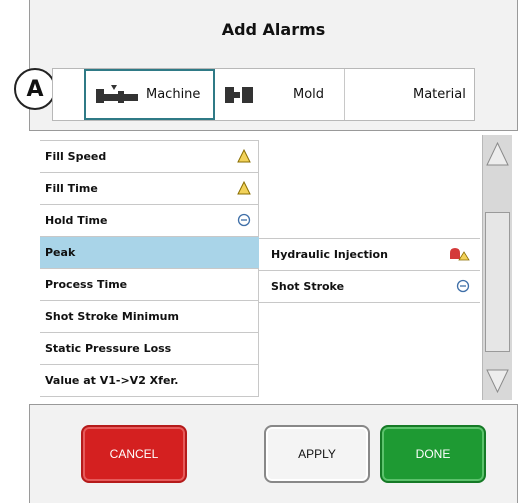 Image resolution: width=519 pixels, height=503 pixels. Describe the element at coordinates (117, 93) in the screenshot. I see `machine-icon` at that location.